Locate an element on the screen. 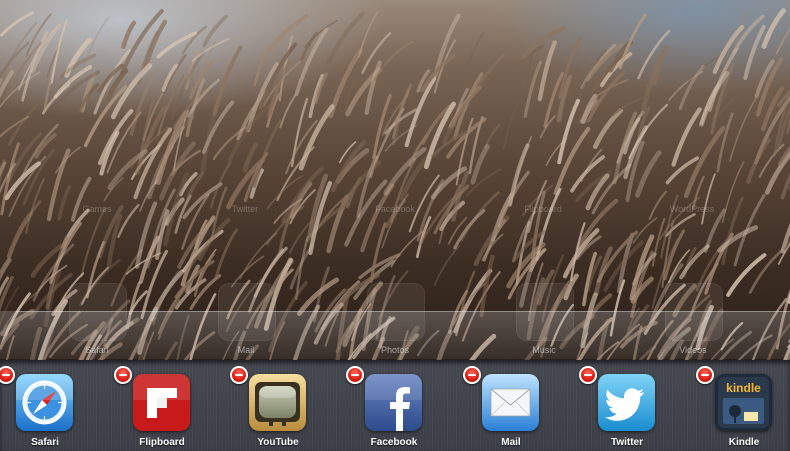  tray-app-kindle: kindle Kindle is located at coordinates (743, 408).